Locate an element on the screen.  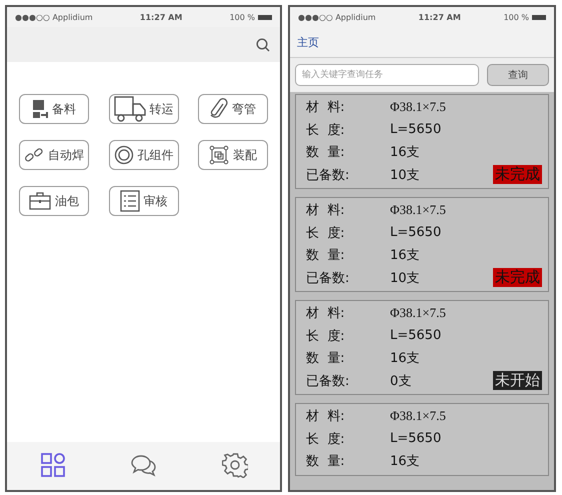
search-button: 查询 is located at coordinates (518, 75).